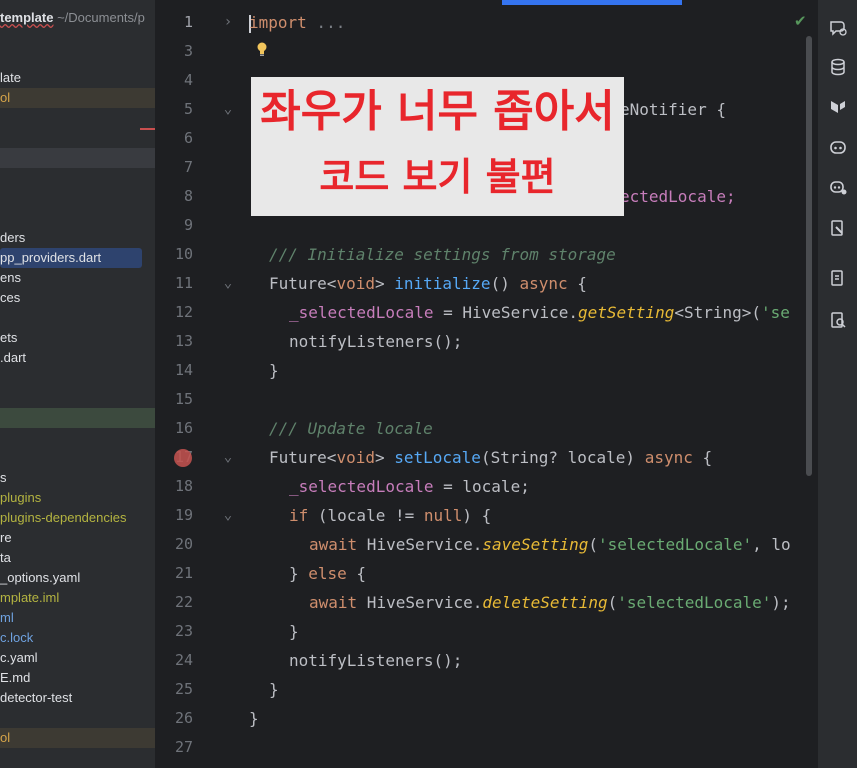 This screenshot has height=768, width=857. I want to click on punct: {, so click(702, 457).